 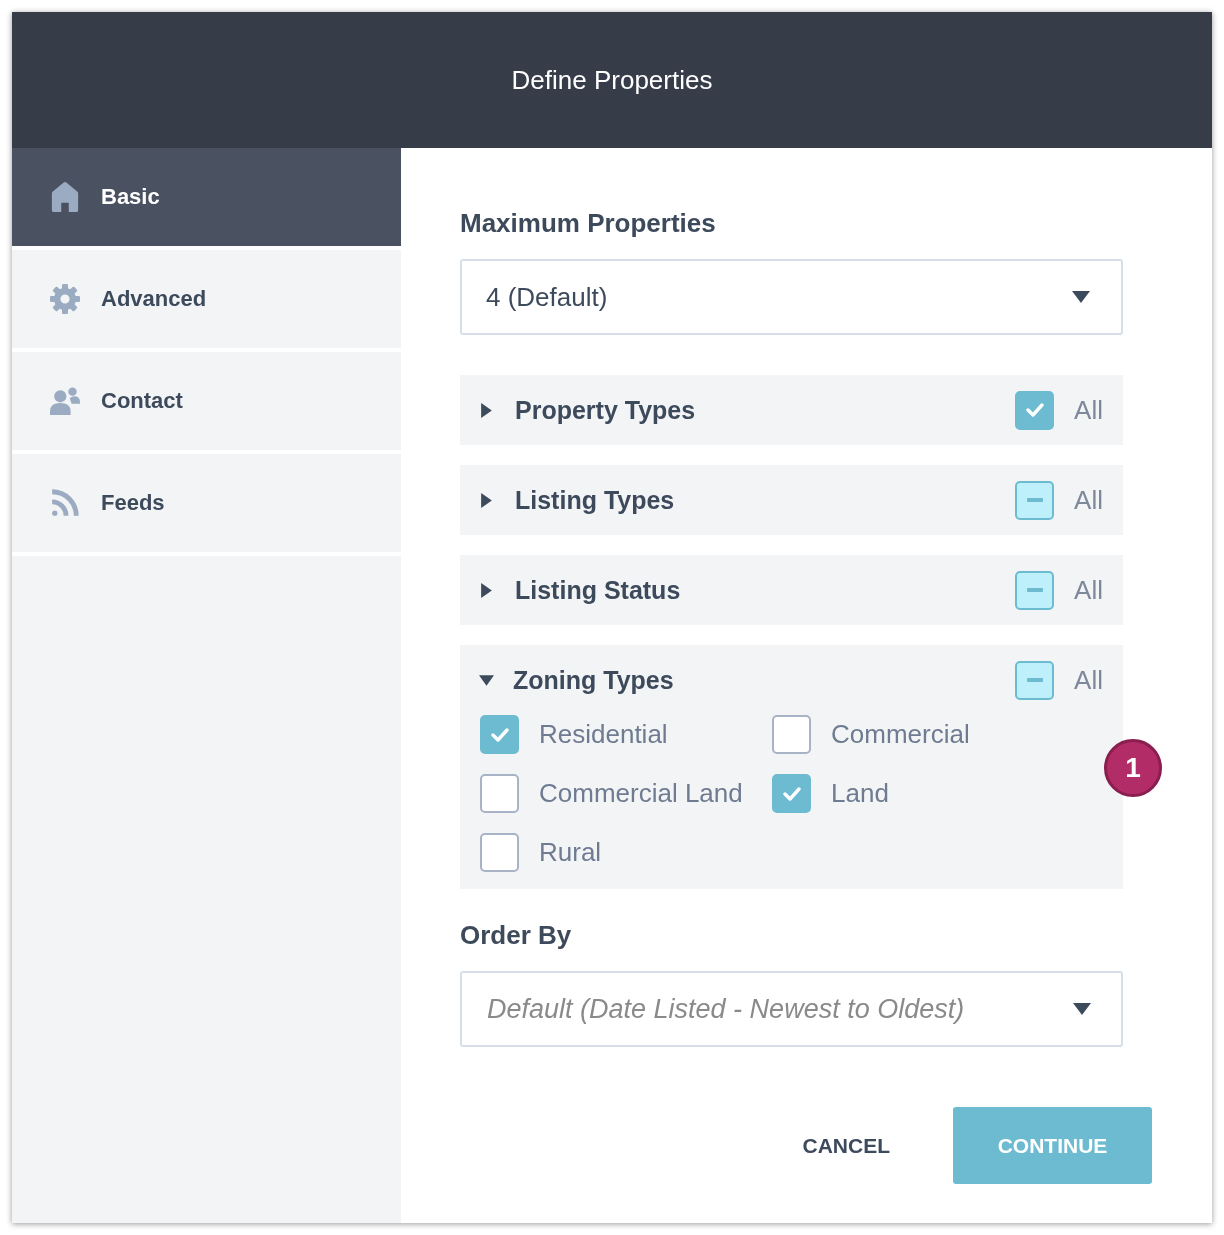 What do you see at coordinates (595, 500) in the screenshot?
I see `section-title: Listing Types` at bounding box center [595, 500].